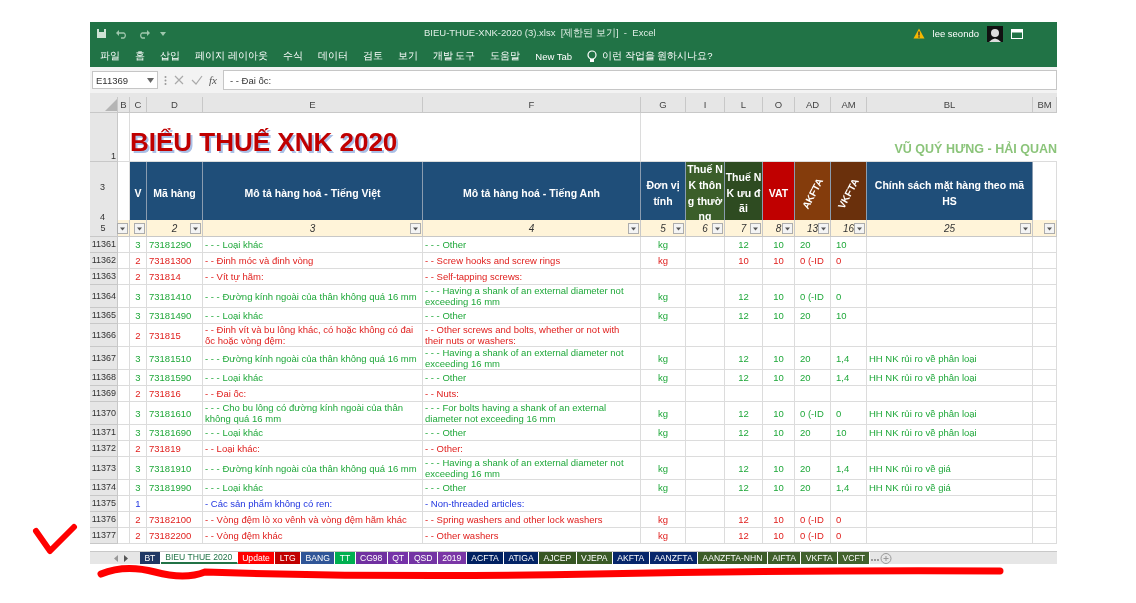  I want to click on sheet-tab: AANZFTA-NHN, so click(733, 558).